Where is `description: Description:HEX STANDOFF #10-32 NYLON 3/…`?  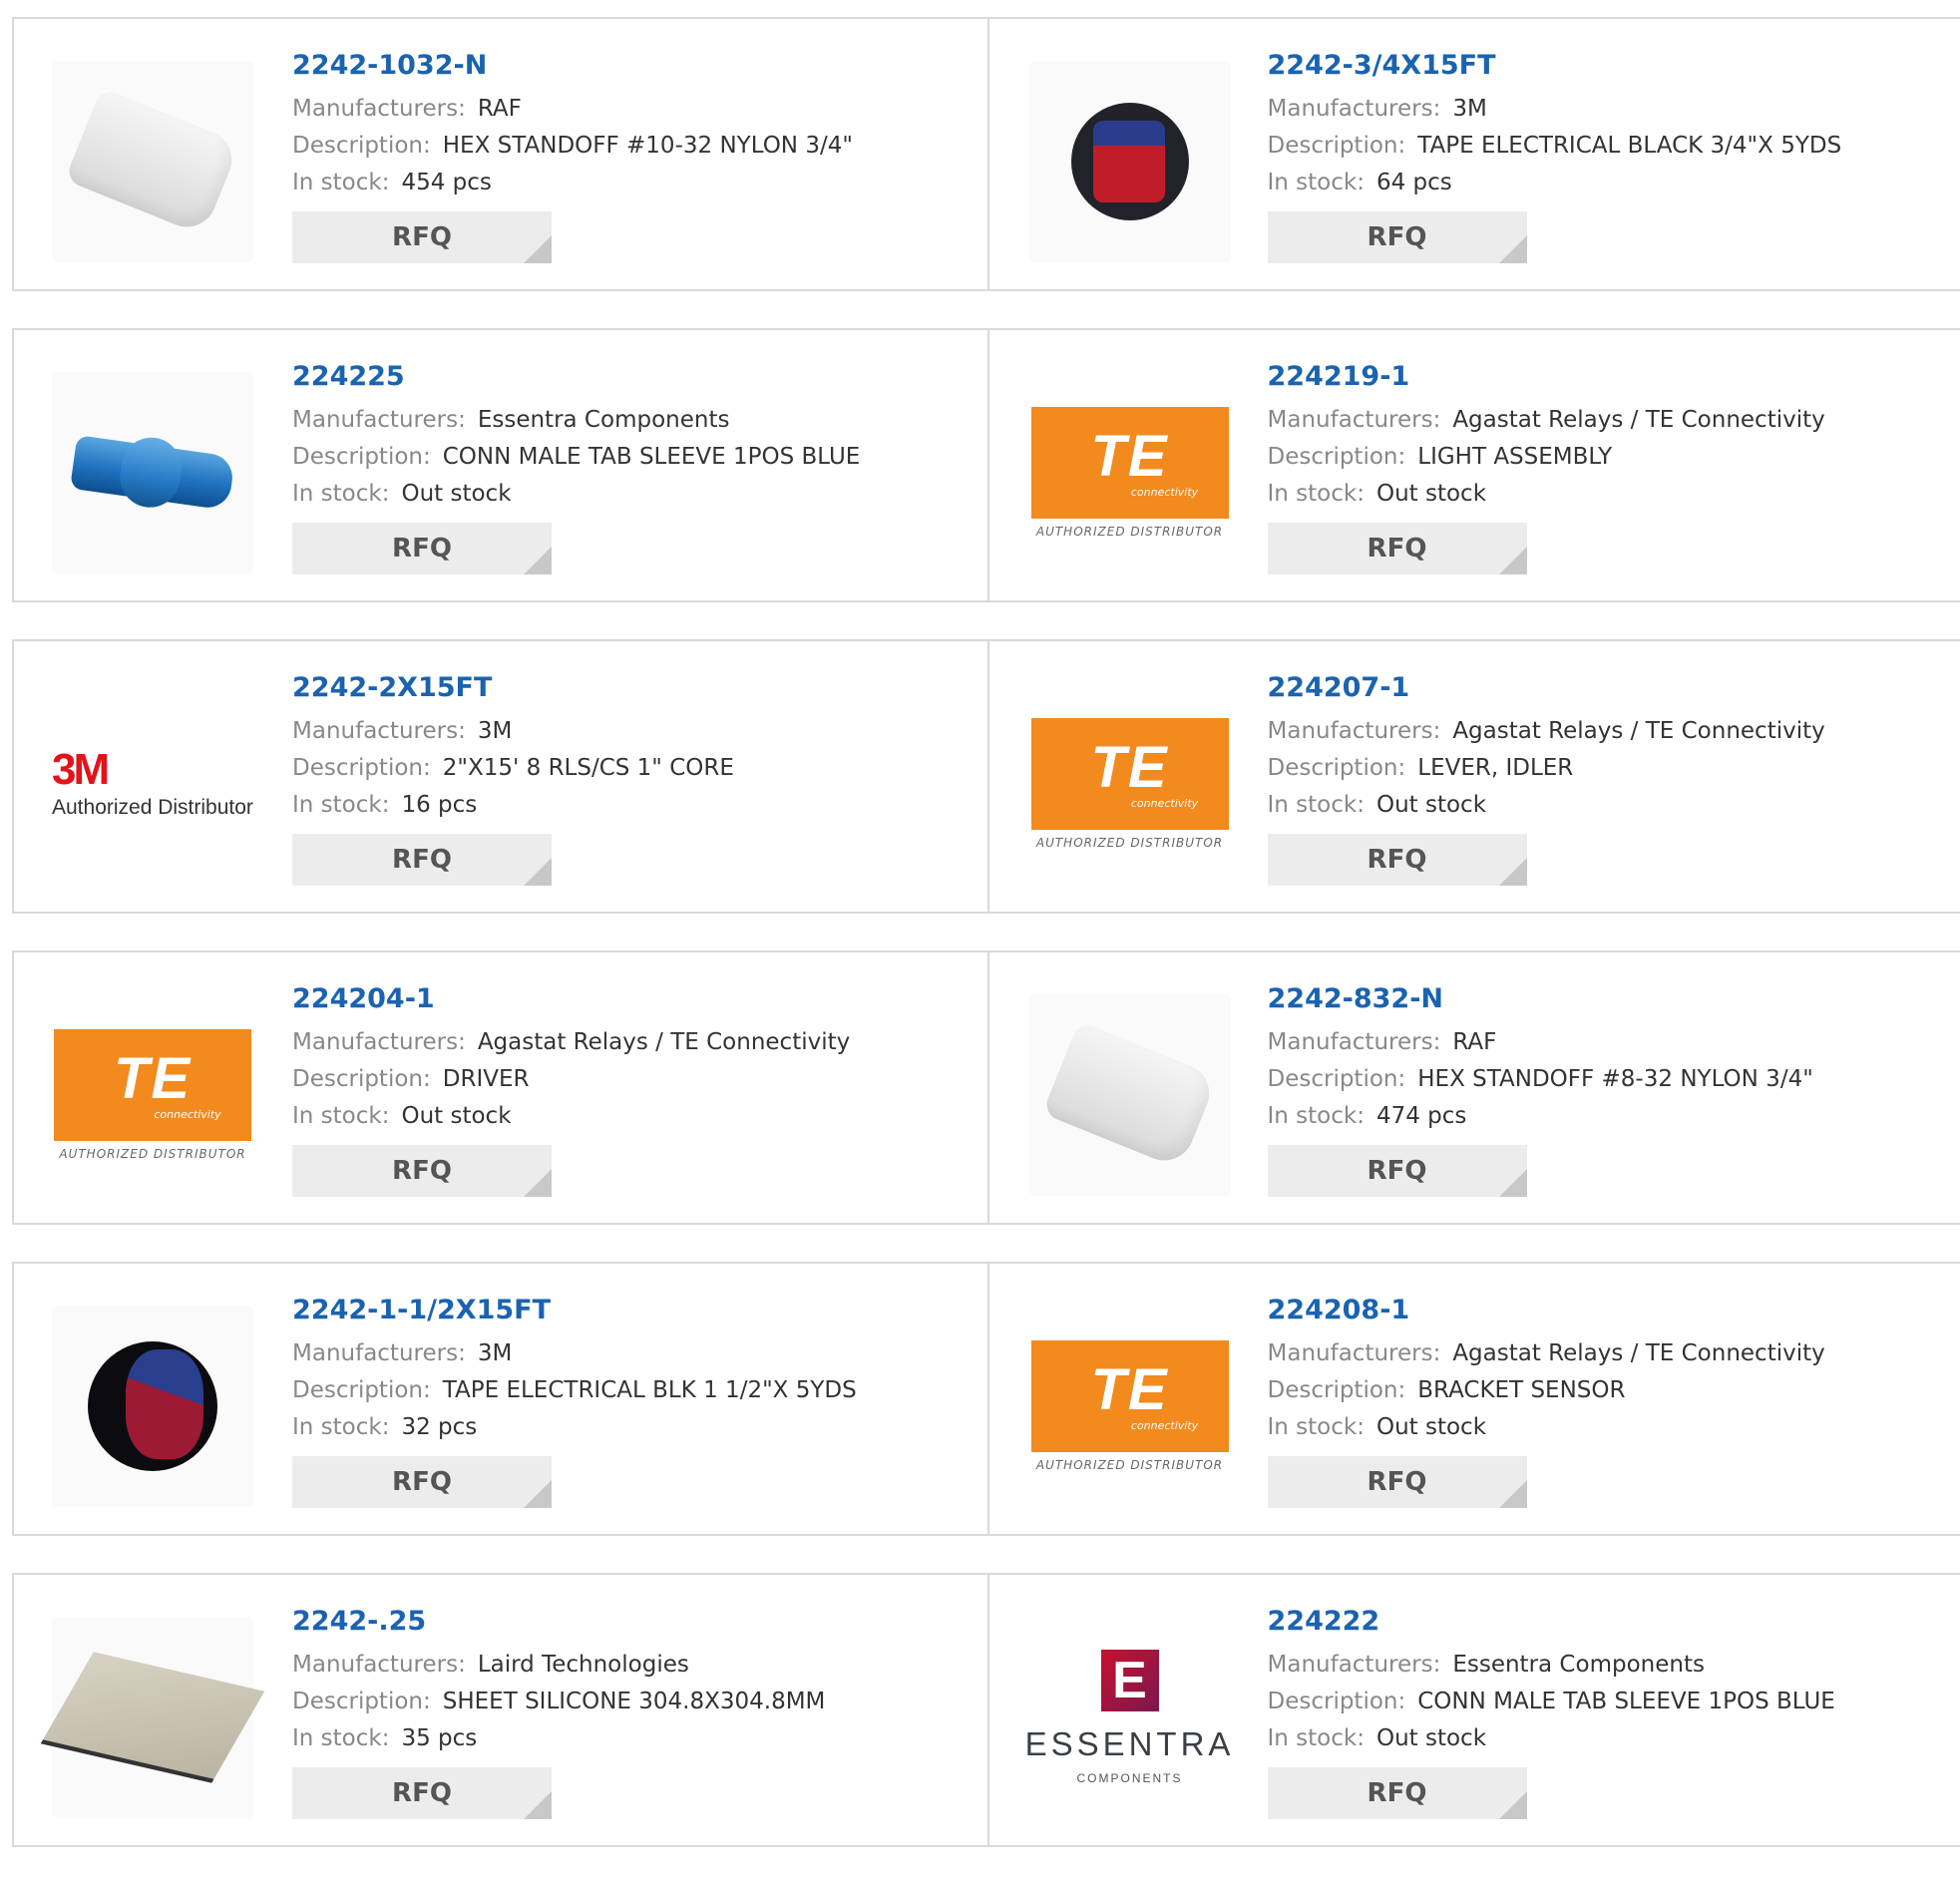
description: Description:HEX STANDOFF #10-32 NYLON 3/… is located at coordinates (572, 146).